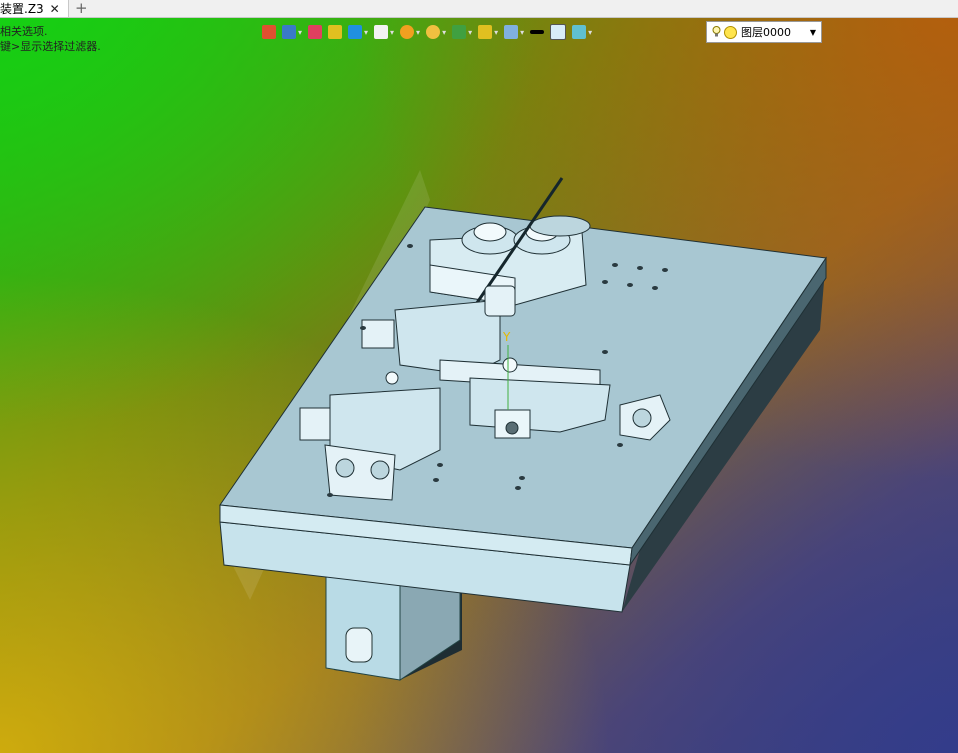 The image size is (958, 753). I want to click on lower-pin, so click(392, 378).